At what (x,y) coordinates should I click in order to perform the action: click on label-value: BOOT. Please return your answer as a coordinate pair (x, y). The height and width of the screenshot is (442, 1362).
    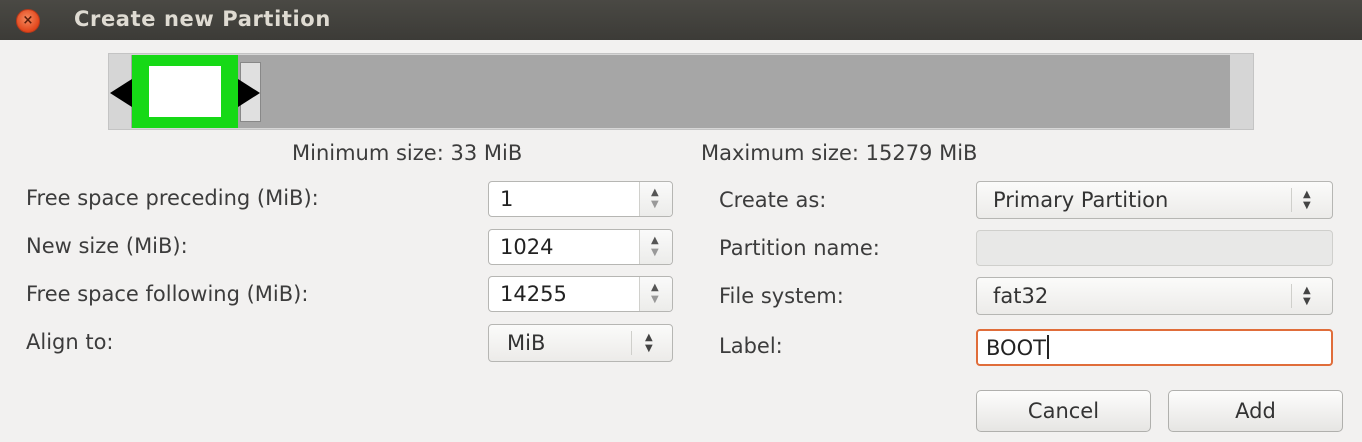
    Looking at the image, I should click on (1017, 347).